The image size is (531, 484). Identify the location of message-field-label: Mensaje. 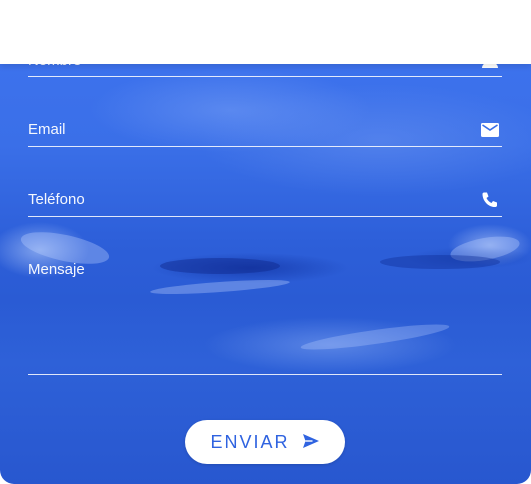
(56, 269).